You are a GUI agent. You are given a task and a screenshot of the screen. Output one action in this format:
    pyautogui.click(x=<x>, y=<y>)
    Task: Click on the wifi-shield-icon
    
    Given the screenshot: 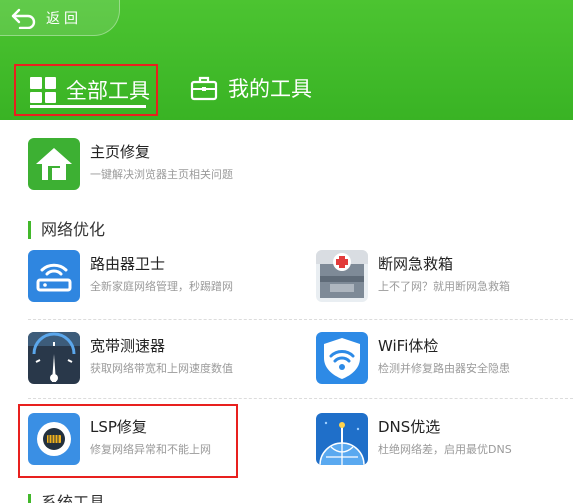 What is the action you would take?
    pyautogui.click(x=342, y=358)
    